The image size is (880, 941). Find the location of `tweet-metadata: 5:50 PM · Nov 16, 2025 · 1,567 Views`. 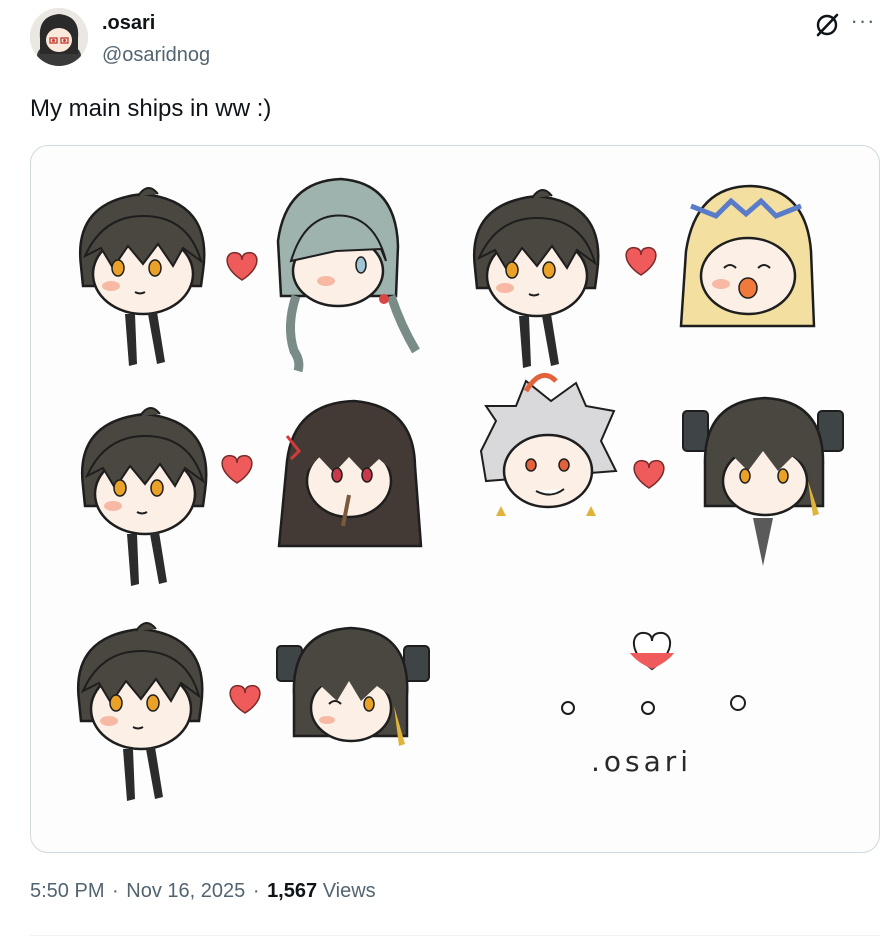

tweet-metadata: 5:50 PM · Nov 16, 2025 · 1,567 Views is located at coordinates (203, 891).